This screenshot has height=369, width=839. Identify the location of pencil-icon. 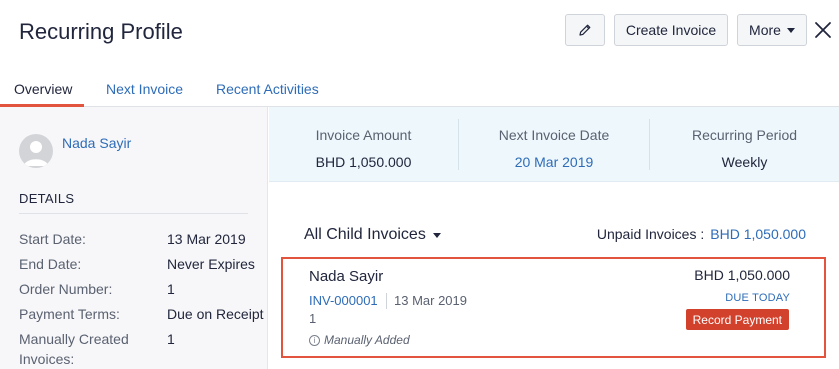
(585, 30).